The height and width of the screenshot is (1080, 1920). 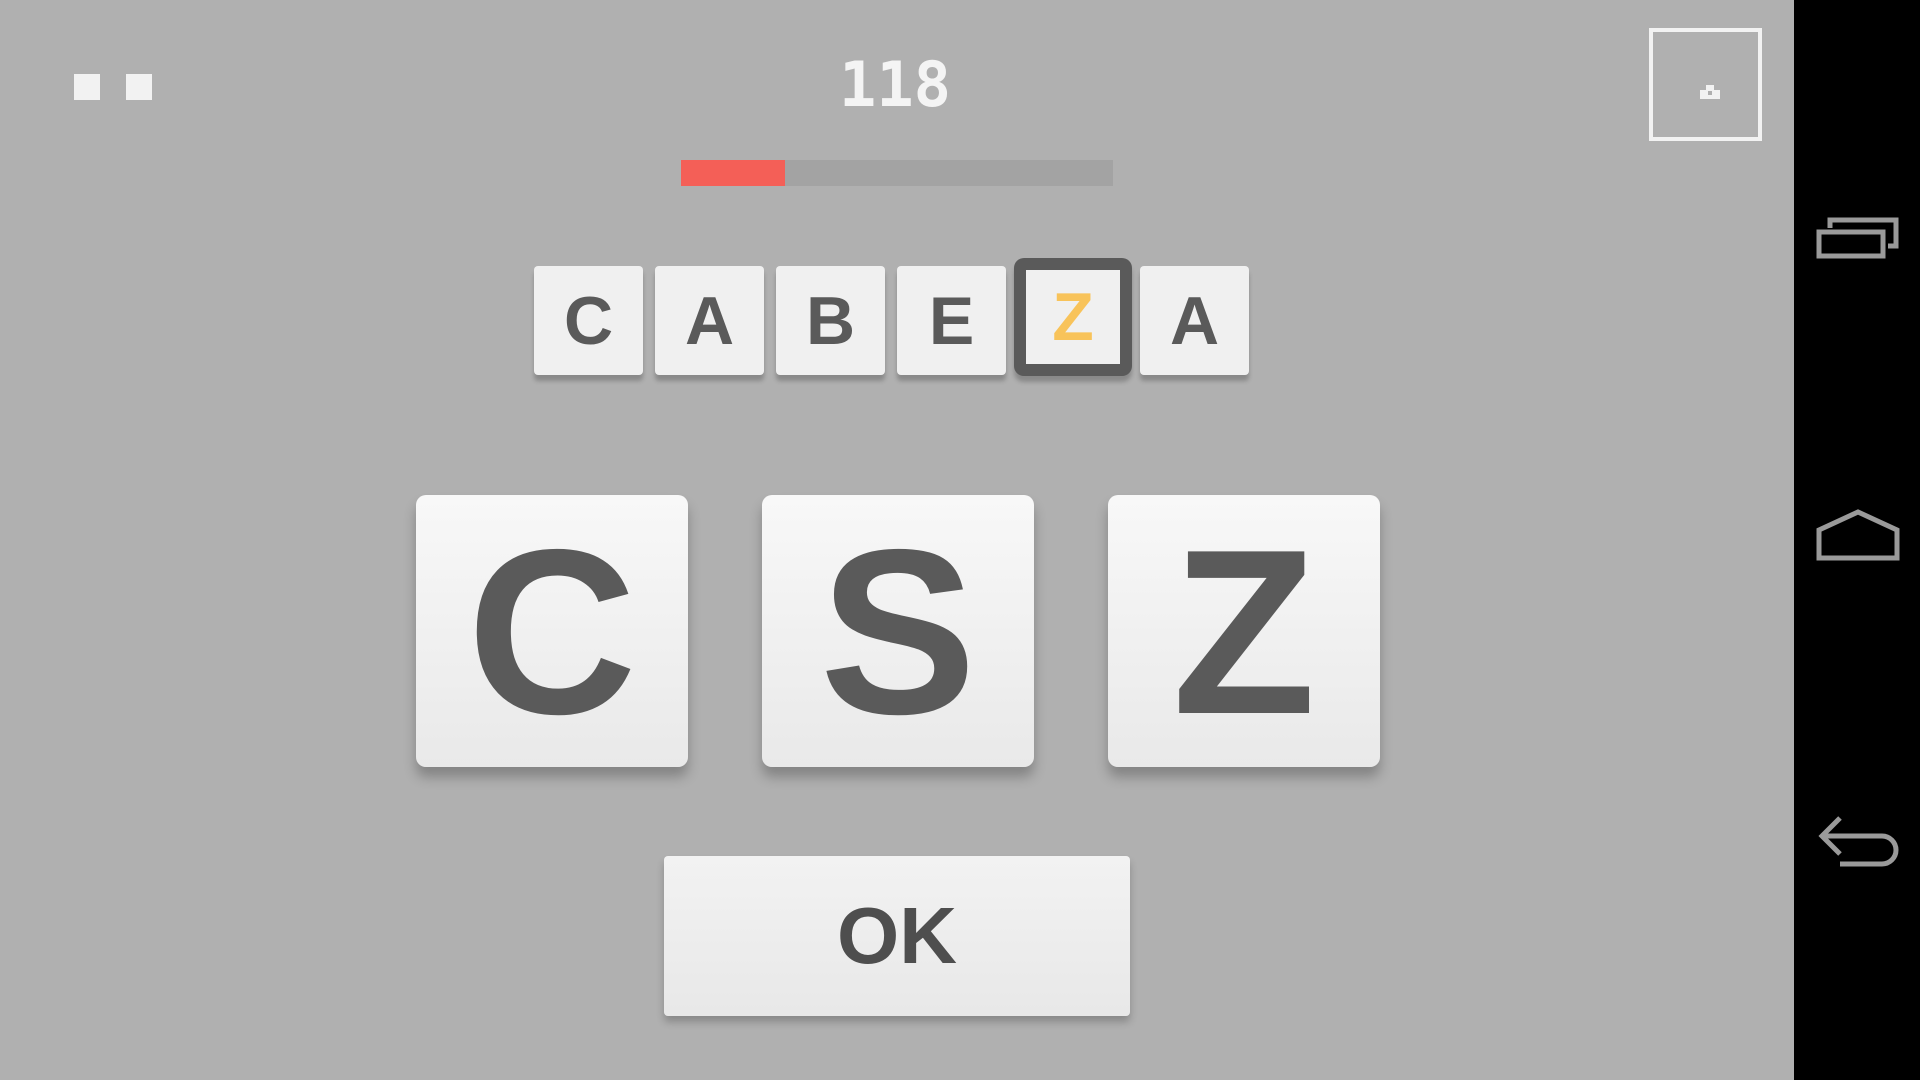 I want to click on word-letter-tile: C, so click(x=588, y=320).